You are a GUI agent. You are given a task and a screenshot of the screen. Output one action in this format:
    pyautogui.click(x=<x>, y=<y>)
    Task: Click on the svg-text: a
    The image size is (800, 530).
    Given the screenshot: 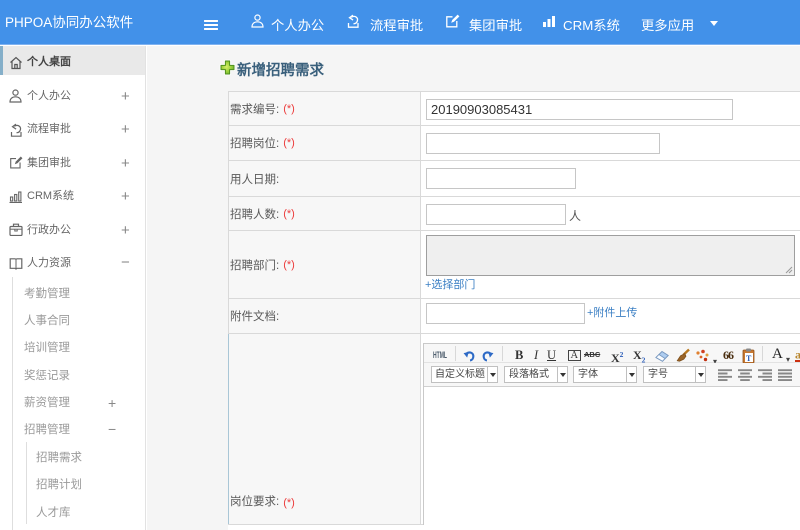 What is the action you would take?
    pyautogui.click(x=797, y=355)
    